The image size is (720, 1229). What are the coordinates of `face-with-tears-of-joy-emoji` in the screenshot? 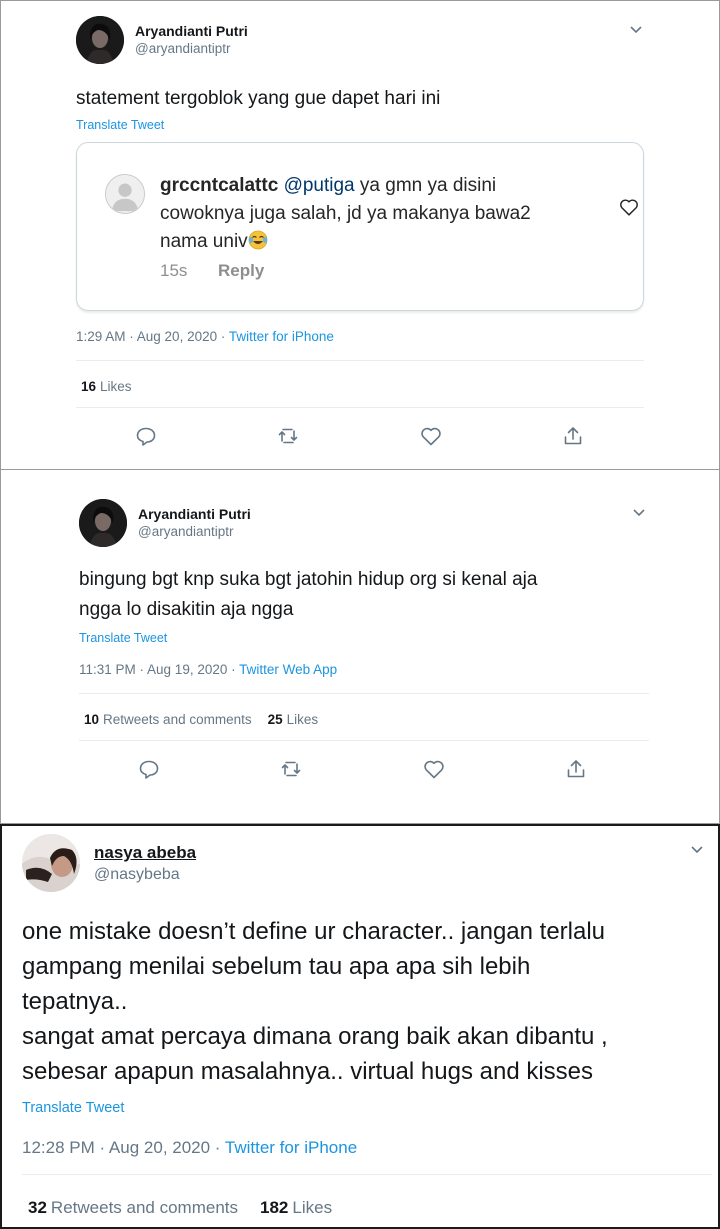 It's located at (258, 240).